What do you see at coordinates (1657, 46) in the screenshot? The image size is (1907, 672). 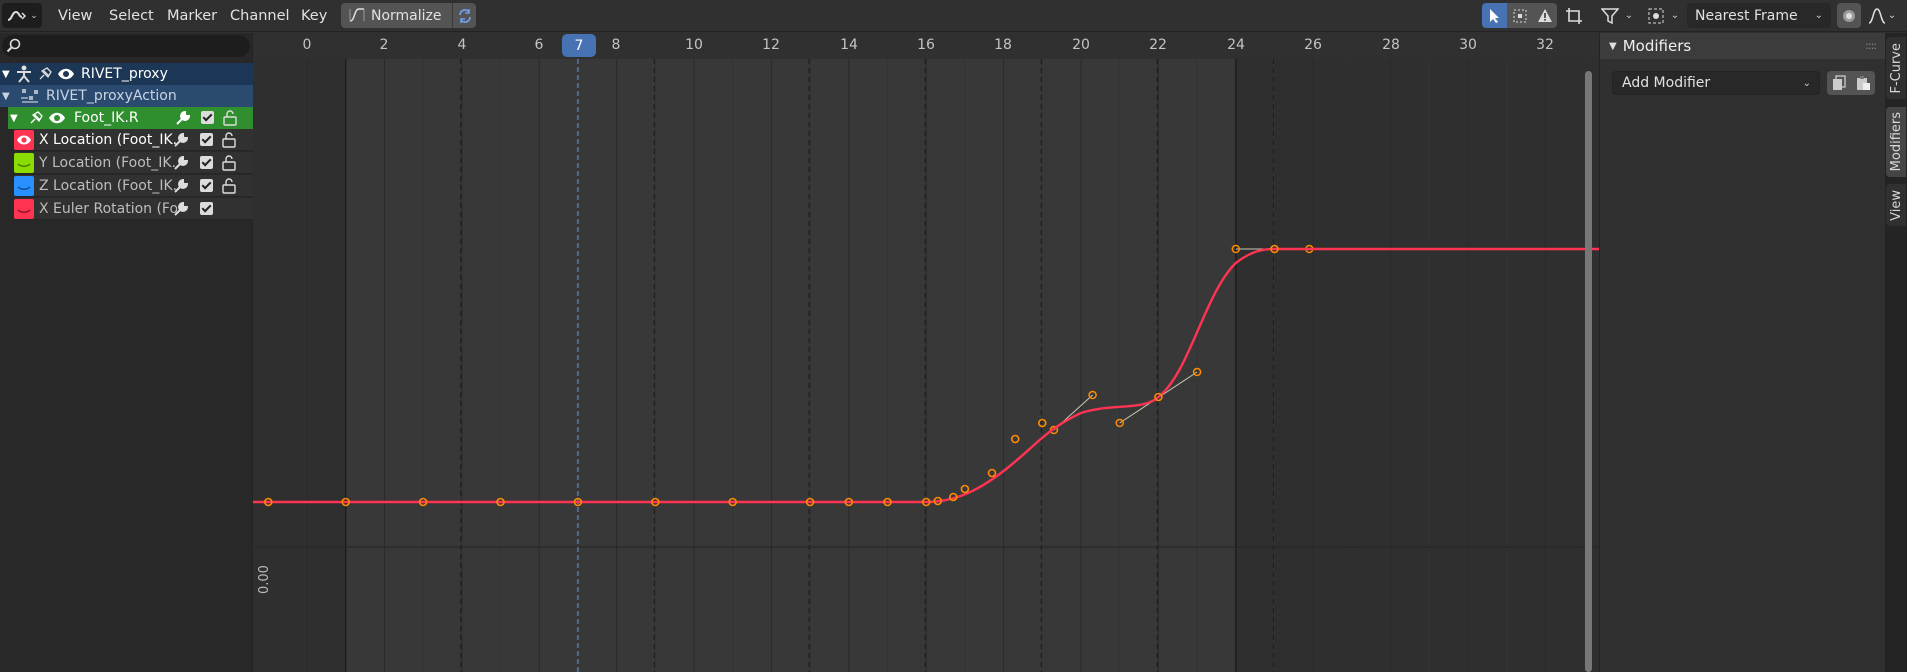 I see `modifiers-panel-title: Modifiers` at bounding box center [1657, 46].